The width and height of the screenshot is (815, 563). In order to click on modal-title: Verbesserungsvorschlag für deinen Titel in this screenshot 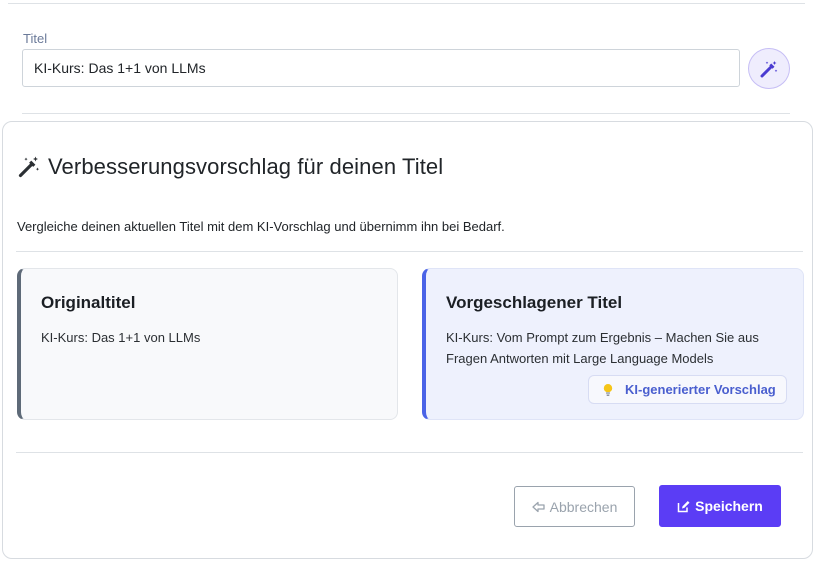, I will do `click(246, 166)`.